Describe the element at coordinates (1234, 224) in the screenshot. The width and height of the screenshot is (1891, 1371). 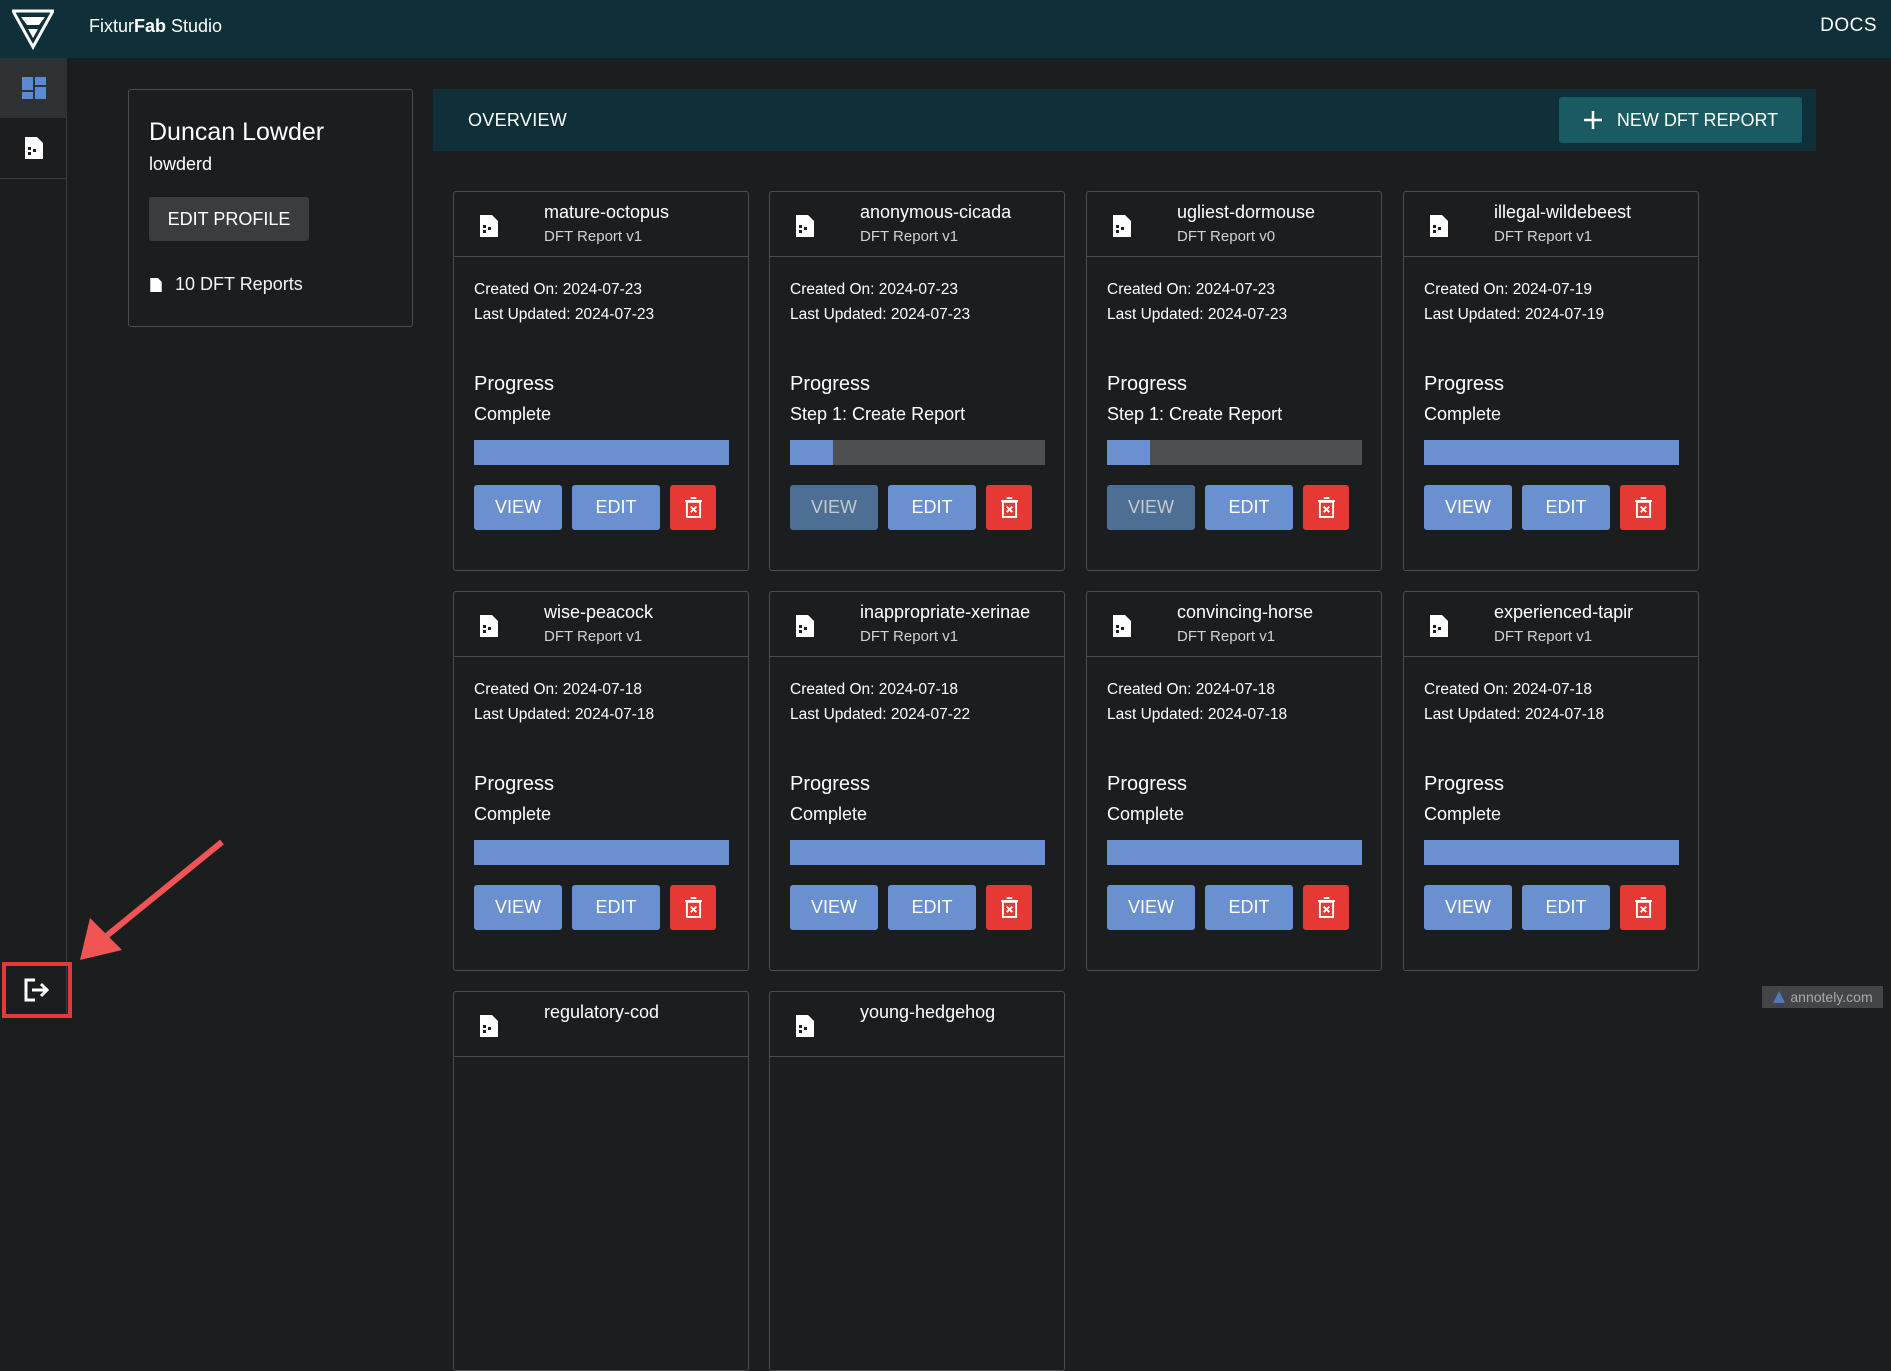
I see `card-header: ugliest-dormouse DFT Report v0` at that location.